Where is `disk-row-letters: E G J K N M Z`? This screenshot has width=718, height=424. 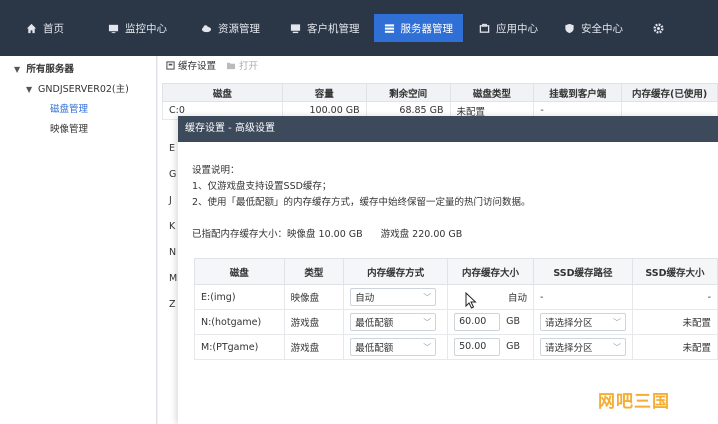 disk-row-letters: E G J K N M Z is located at coordinates (173, 227).